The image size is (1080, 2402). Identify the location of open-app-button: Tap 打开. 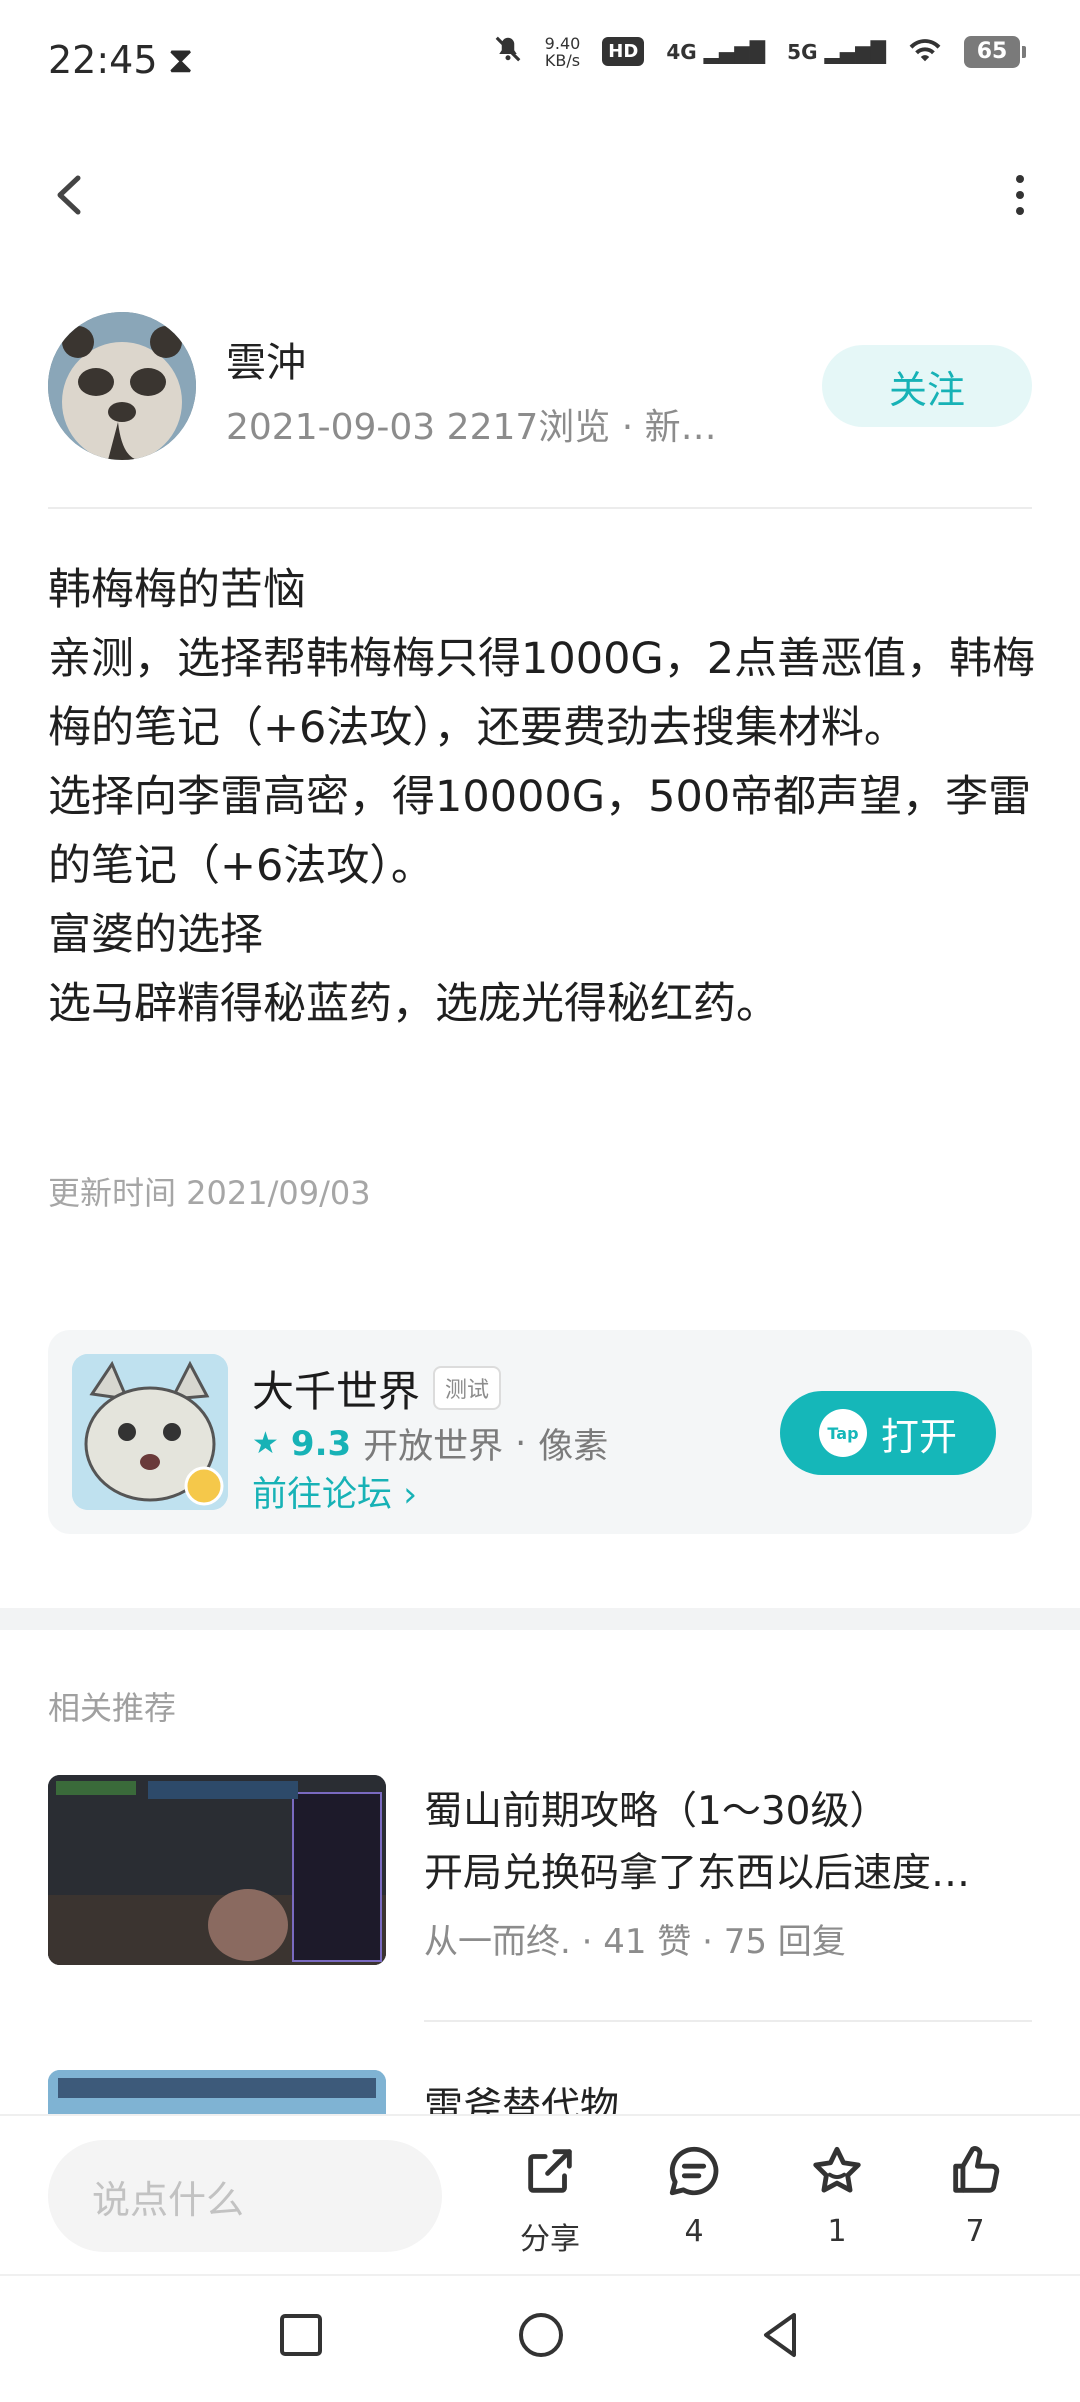
(888, 1433).